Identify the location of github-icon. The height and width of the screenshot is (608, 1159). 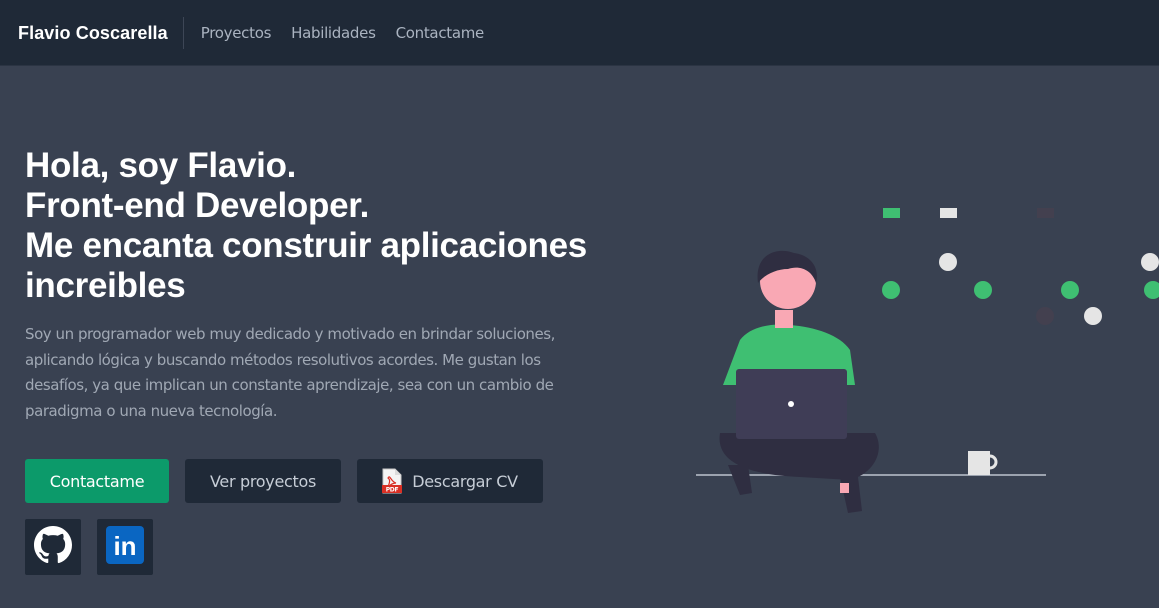
(53, 547).